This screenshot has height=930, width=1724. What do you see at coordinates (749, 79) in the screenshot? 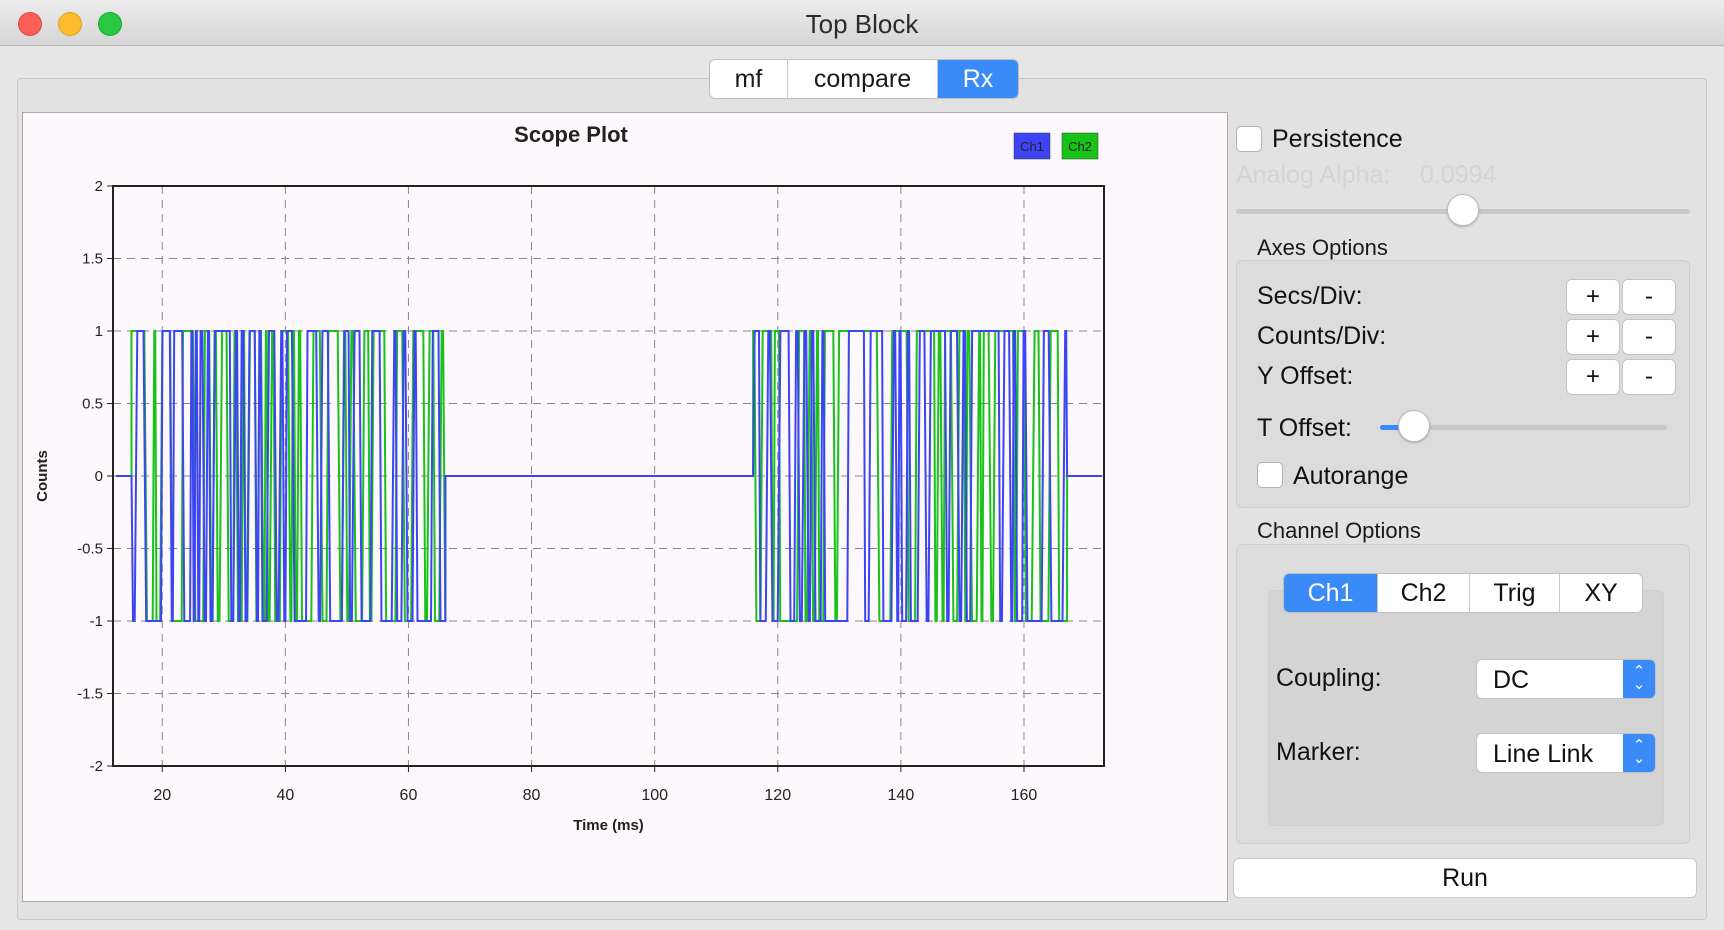
I see `tab-mf: mf` at bounding box center [749, 79].